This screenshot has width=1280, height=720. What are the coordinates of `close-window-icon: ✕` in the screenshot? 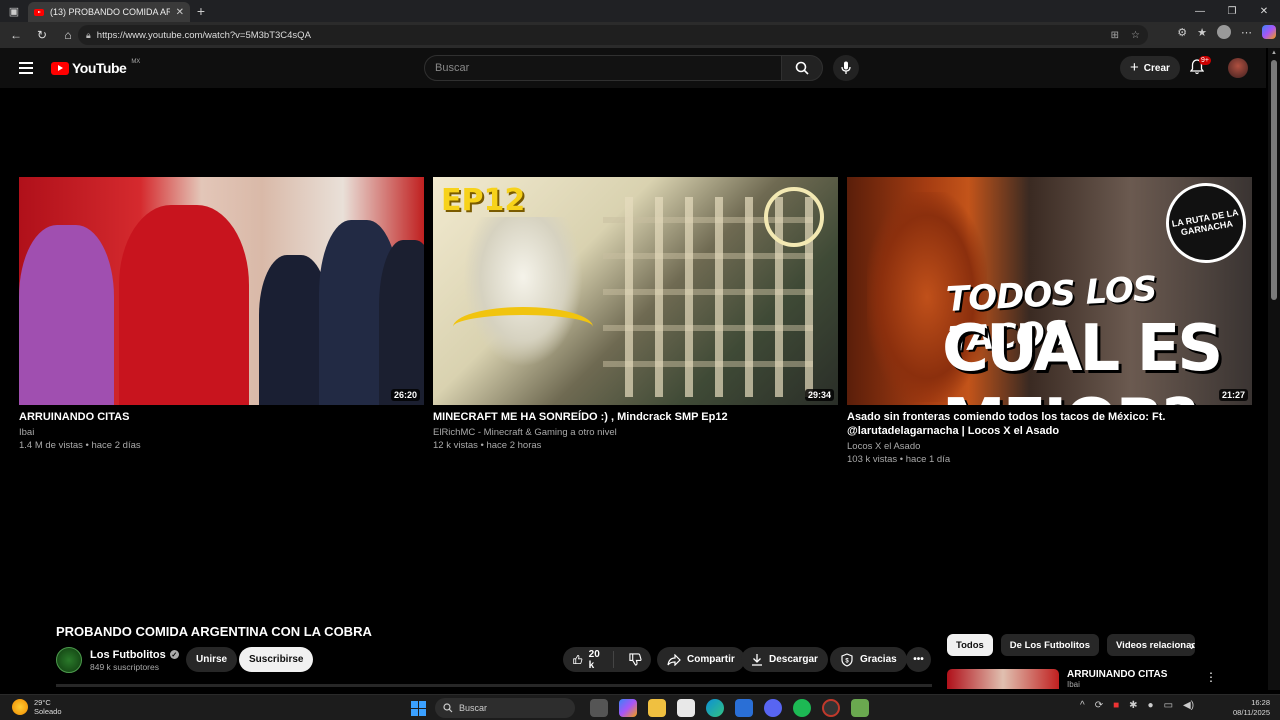 It's located at (1264, 11).